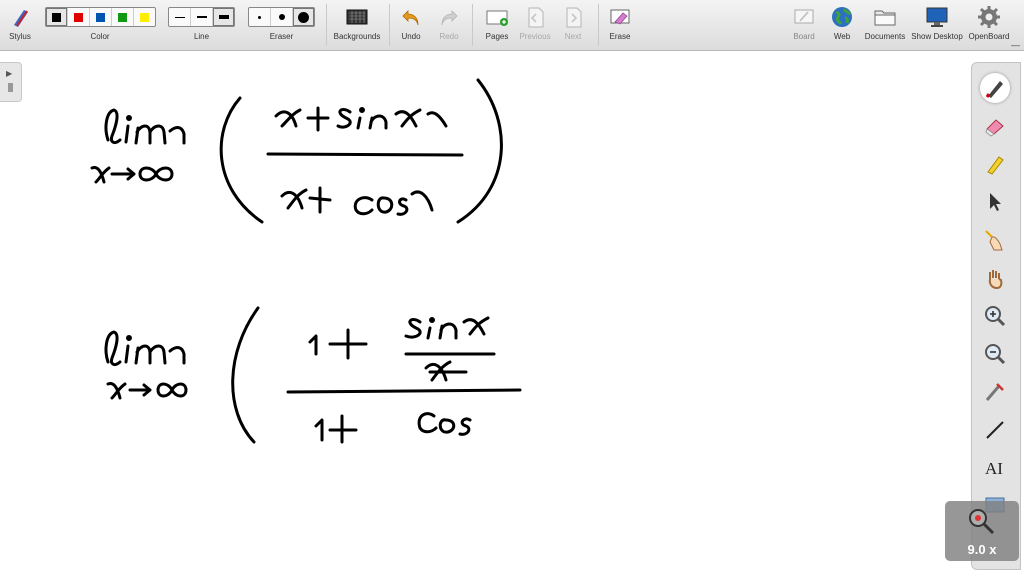 The width and height of the screenshot is (1024, 576). I want to click on hand-icon, so click(995, 280).